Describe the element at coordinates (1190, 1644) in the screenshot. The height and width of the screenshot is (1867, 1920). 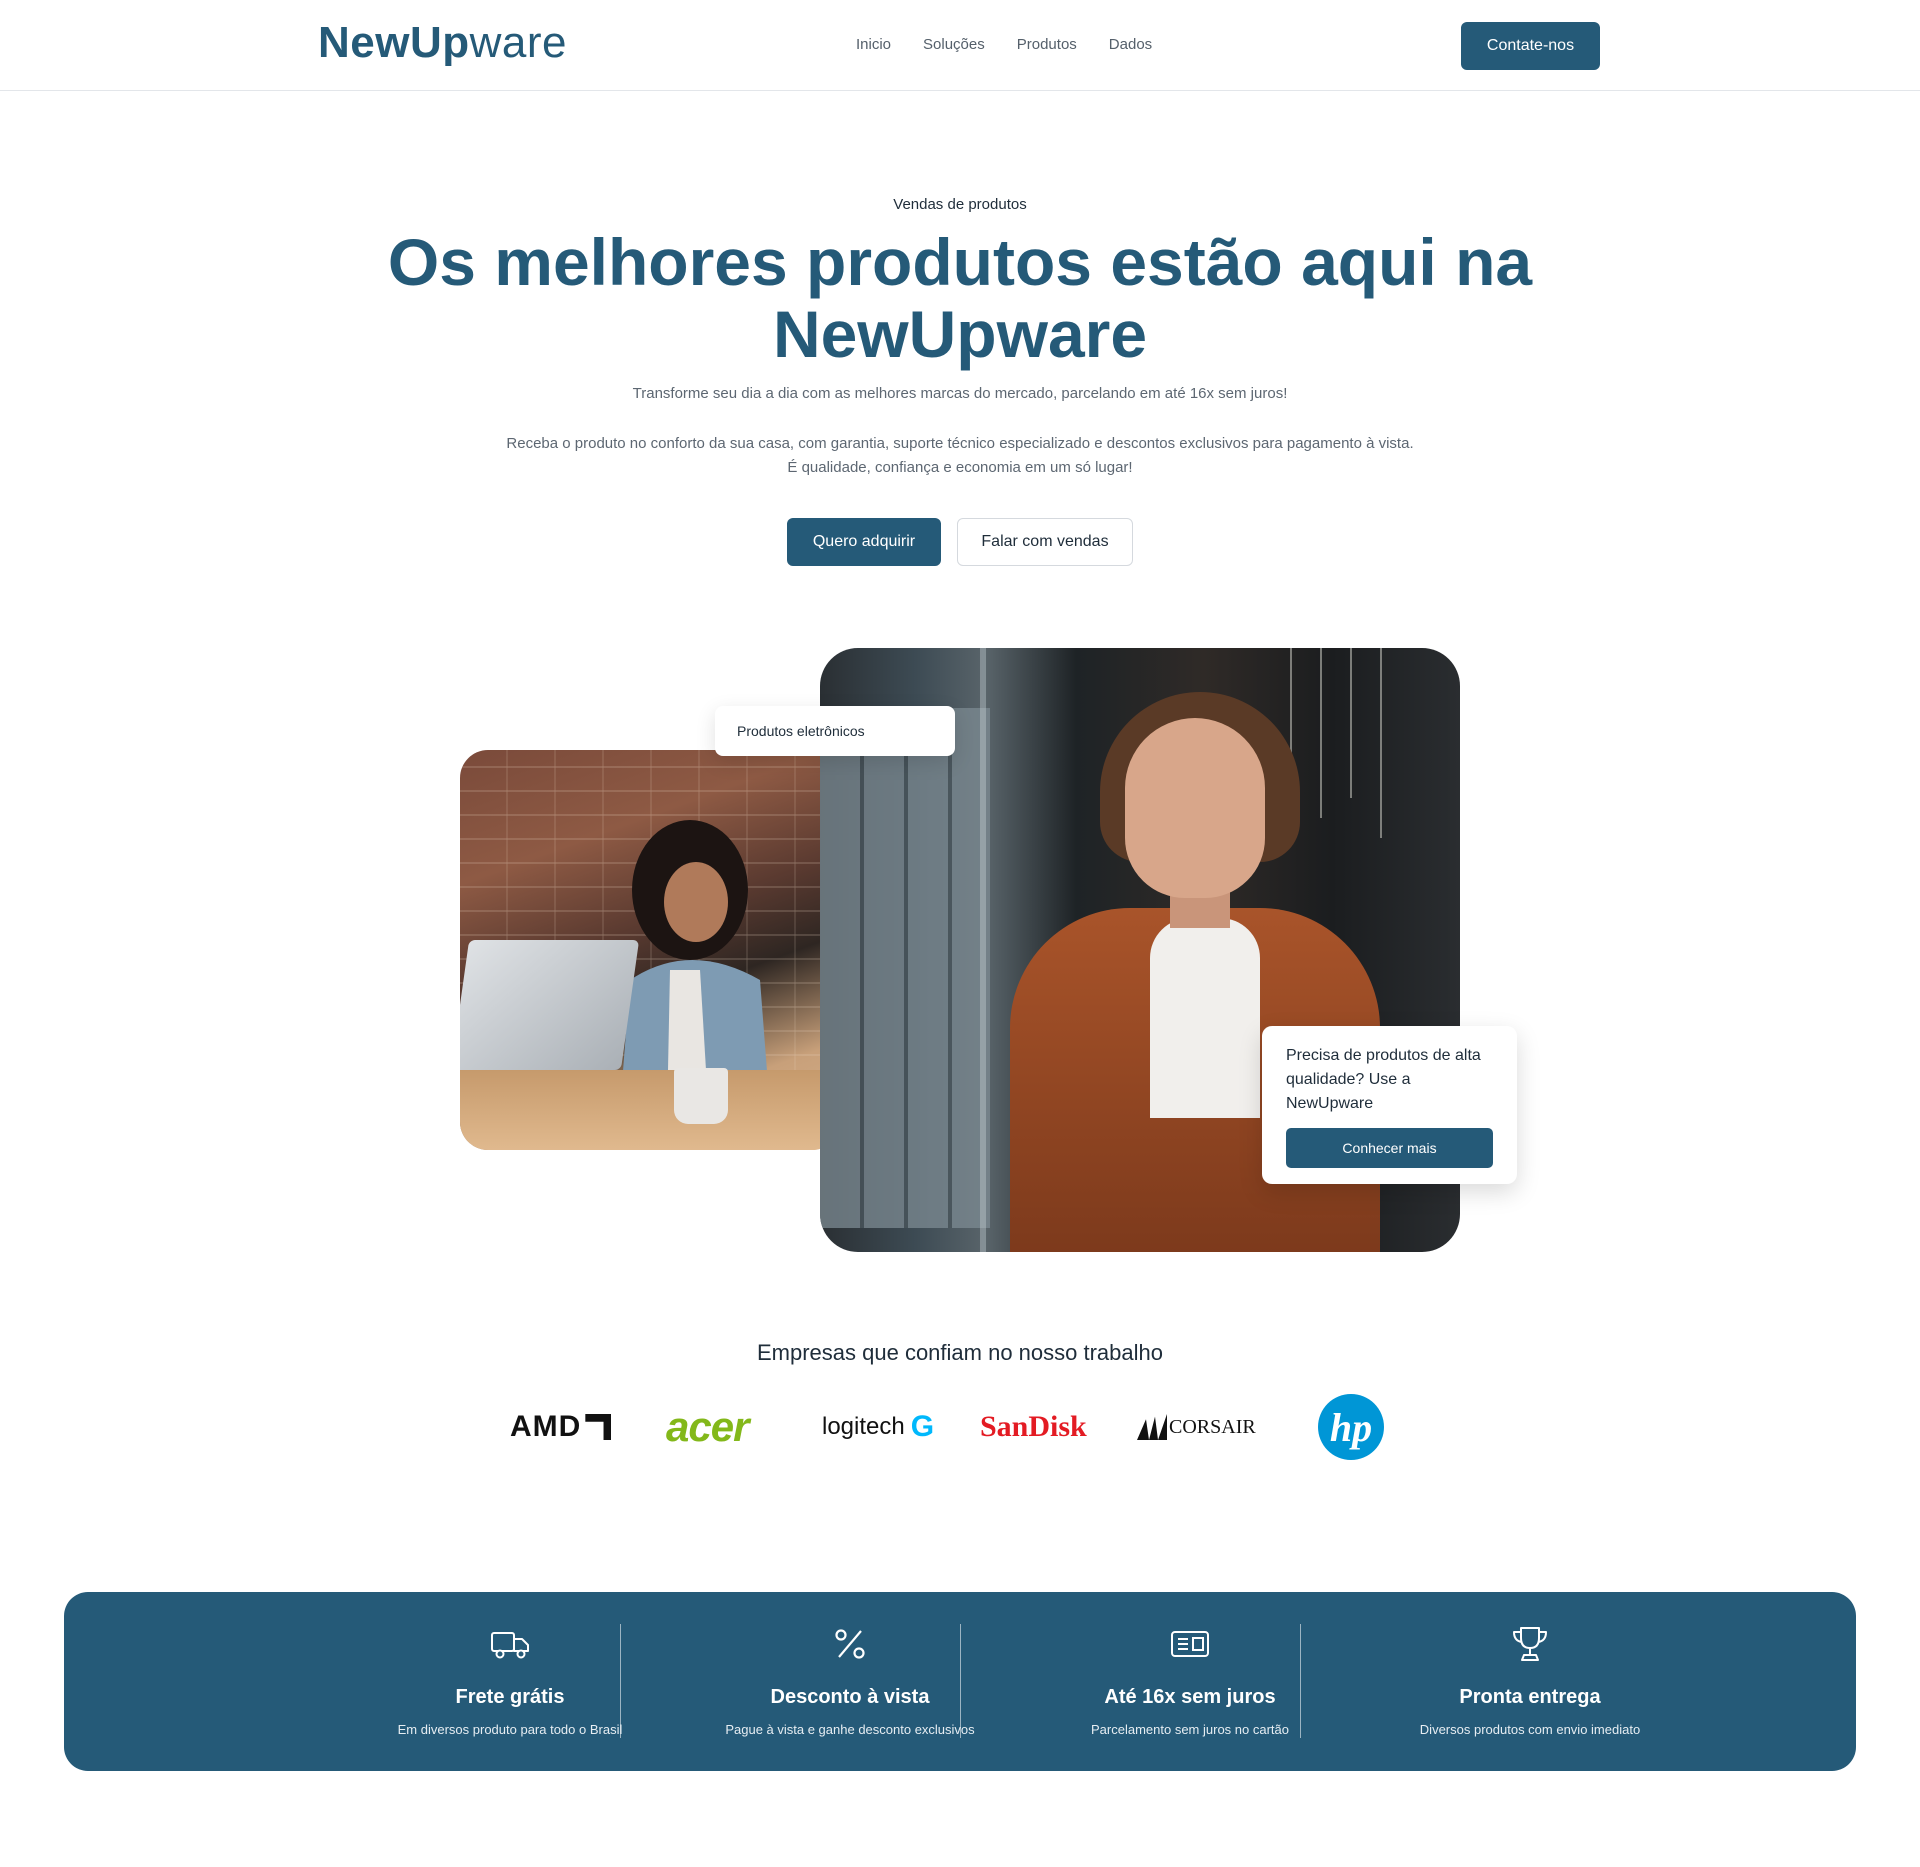
I see `card-icon` at that location.